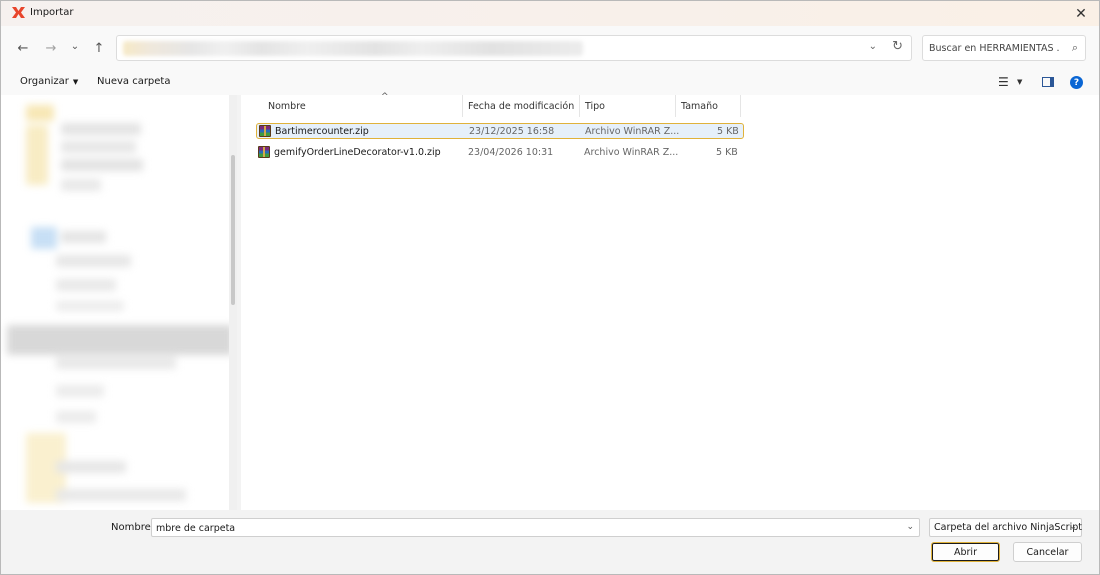 The height and width of the screenshot is (575, 1100). I want to click on organize-label: Organizar, so click(44, 81).